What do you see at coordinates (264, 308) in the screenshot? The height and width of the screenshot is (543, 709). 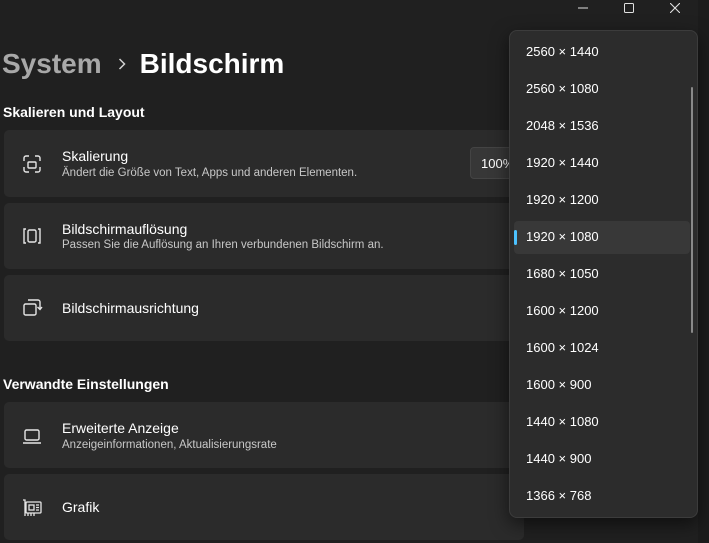 I see `setting-card-orientation: Bildschirmausrichtung` at bounding box center [264, 308].